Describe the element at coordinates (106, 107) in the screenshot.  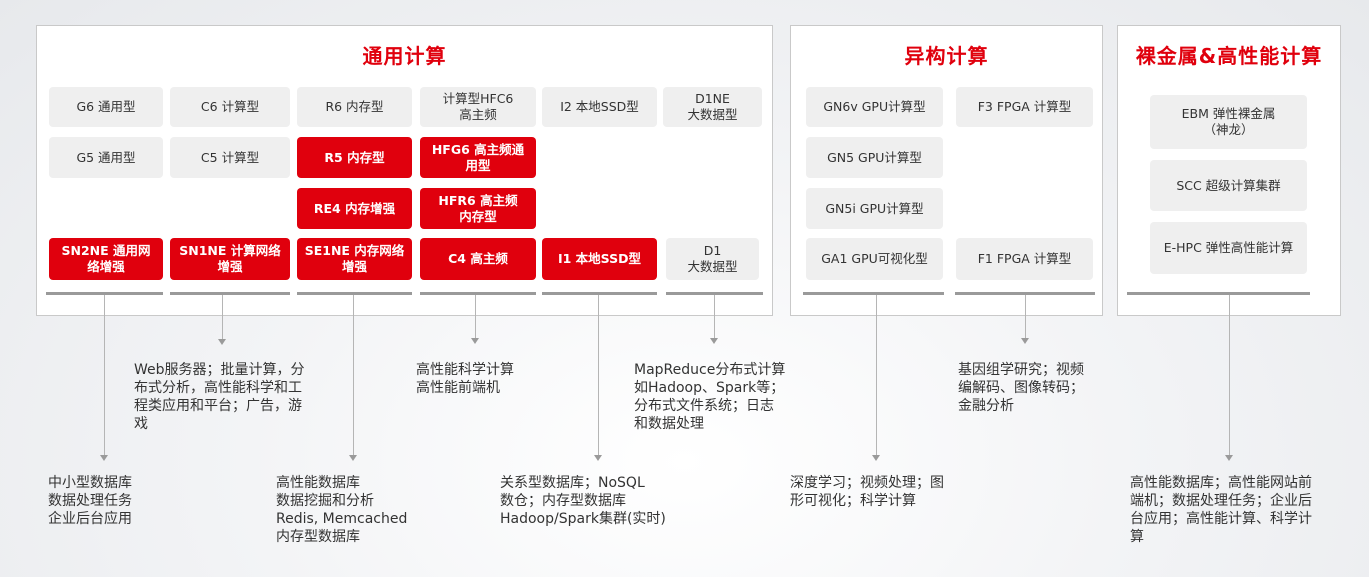
I see `box-g6: G6 通用型` at that location.